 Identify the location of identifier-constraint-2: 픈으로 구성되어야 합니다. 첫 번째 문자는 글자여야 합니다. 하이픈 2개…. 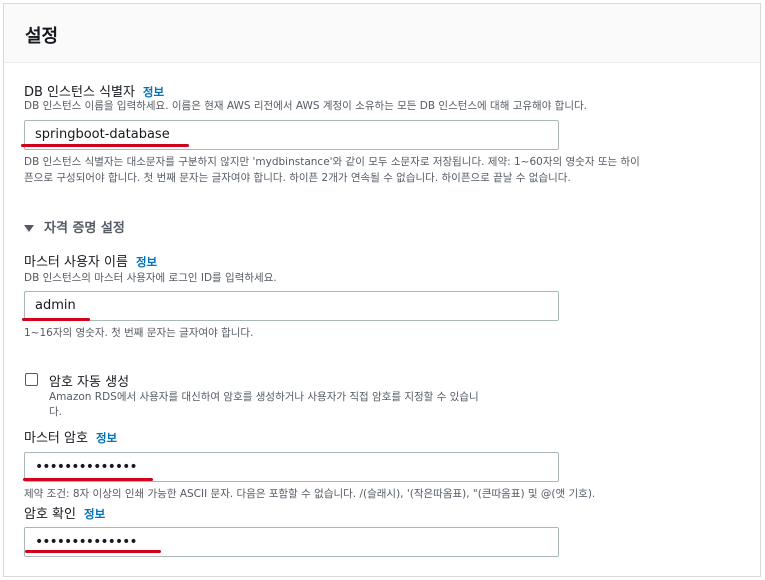
(297, 178).